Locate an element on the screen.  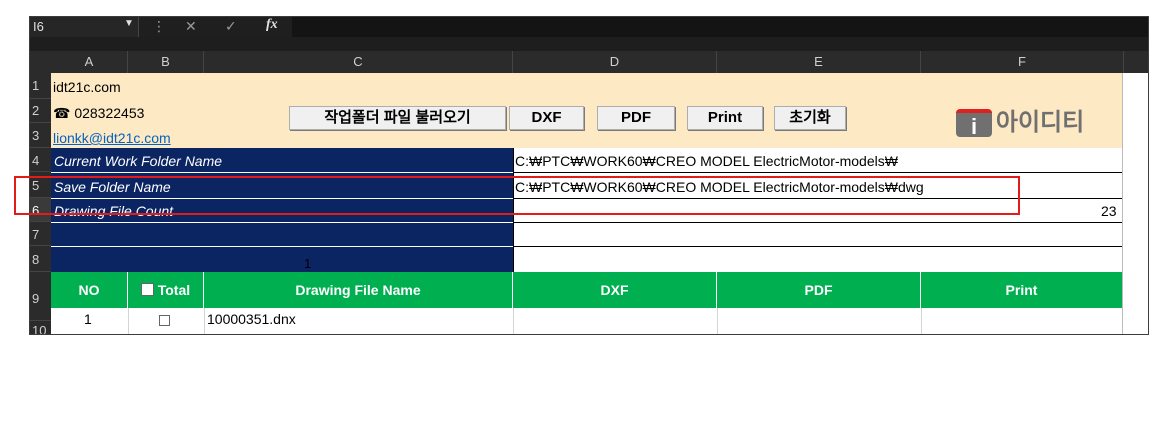
row-no: 1 is located at coordinates (88, 319).